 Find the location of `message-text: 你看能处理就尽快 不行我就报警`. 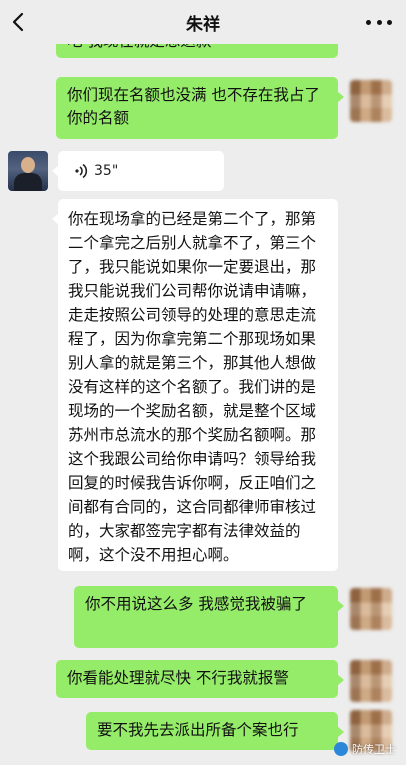

message-text: 你看能处理就尽快 不行我就报警 is located at coordinates (178, 678).